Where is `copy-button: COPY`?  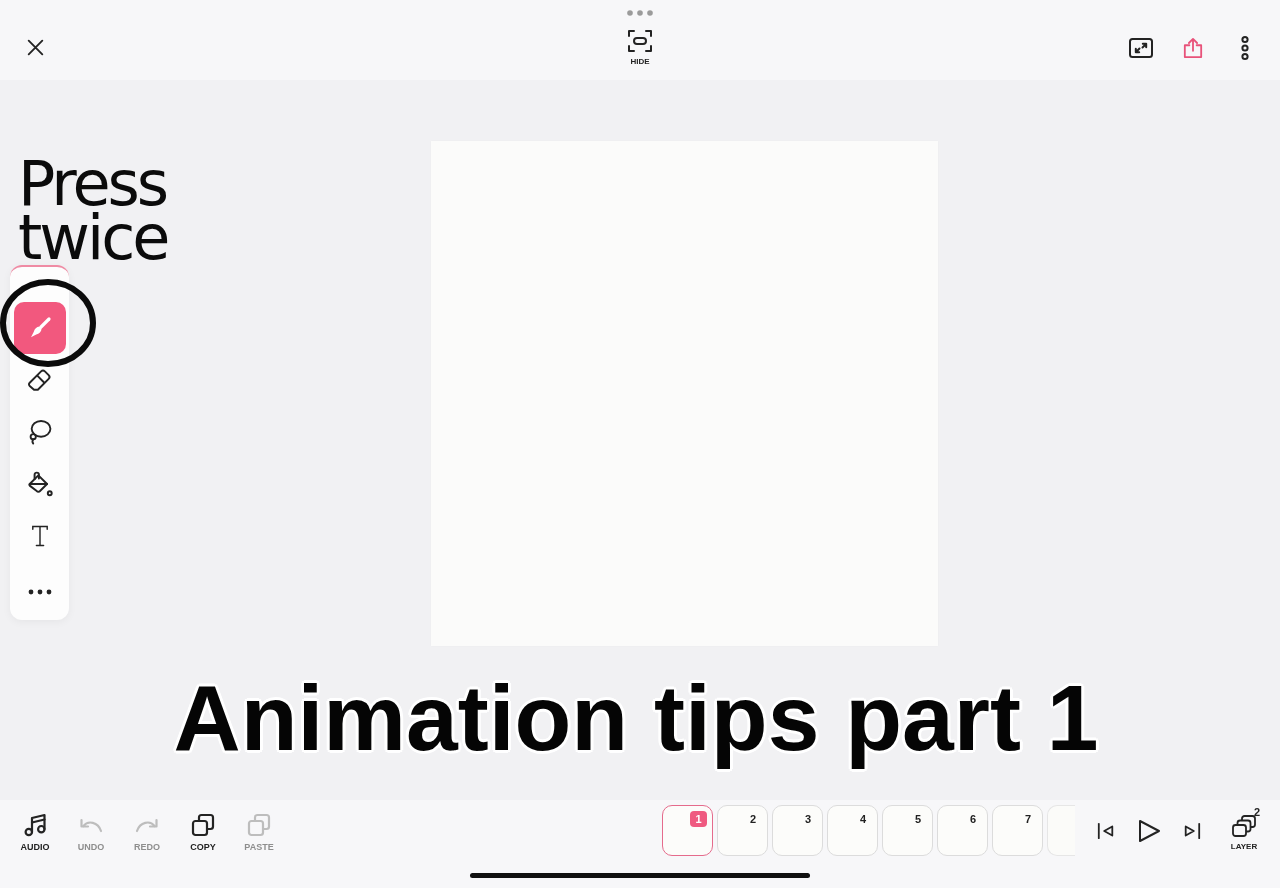
copy-button: COPY is located at coordinates (203, 832).